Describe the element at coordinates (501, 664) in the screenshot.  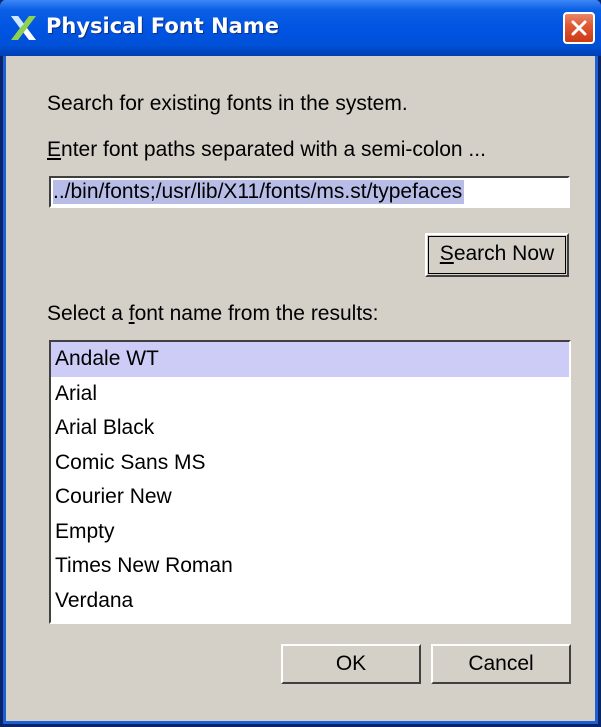
I see `cancel-button: Cancel` at that location.